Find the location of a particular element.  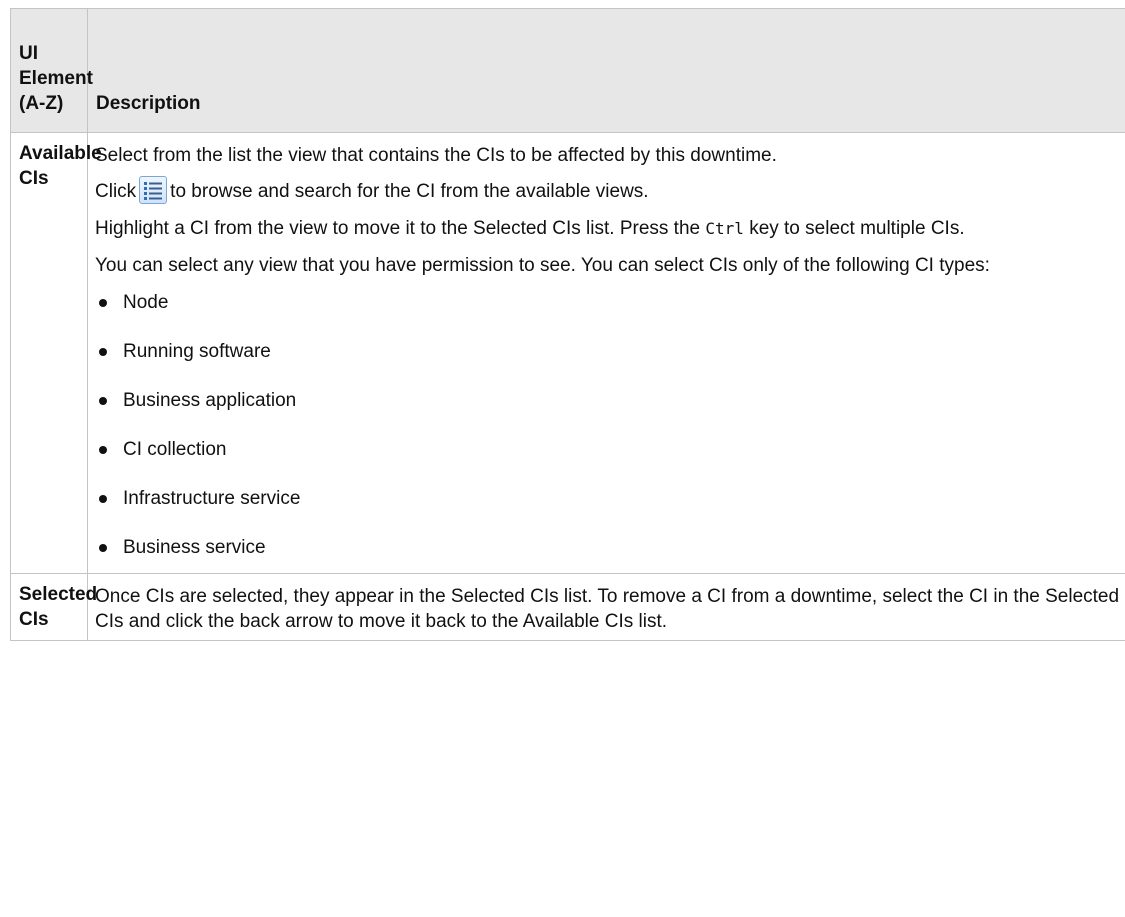

element-name-line: Selected is located at coordinates (58, 594).